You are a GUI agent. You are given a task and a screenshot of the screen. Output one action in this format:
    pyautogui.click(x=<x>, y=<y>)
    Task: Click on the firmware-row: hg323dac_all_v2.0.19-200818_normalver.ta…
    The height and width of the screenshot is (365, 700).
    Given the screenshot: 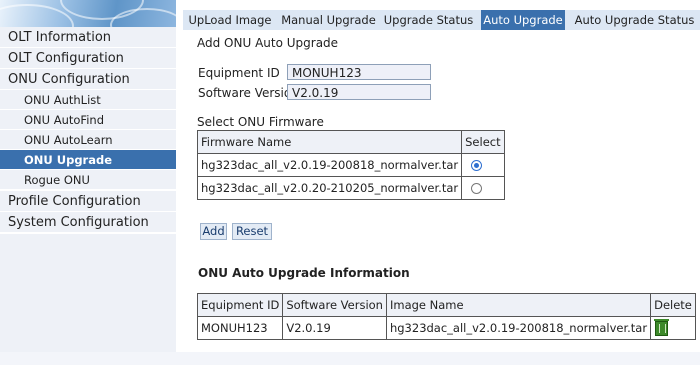 What is the action you would take?
    pyautogui.click(x=351, y=165)
    